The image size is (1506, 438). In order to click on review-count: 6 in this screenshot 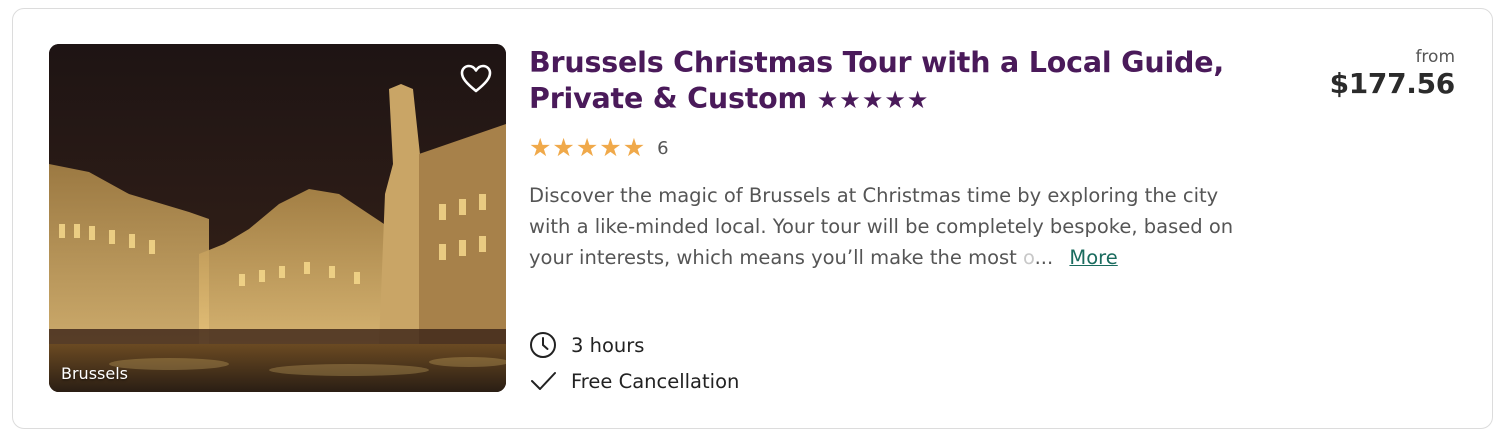, I will do `click(663, 148)`.